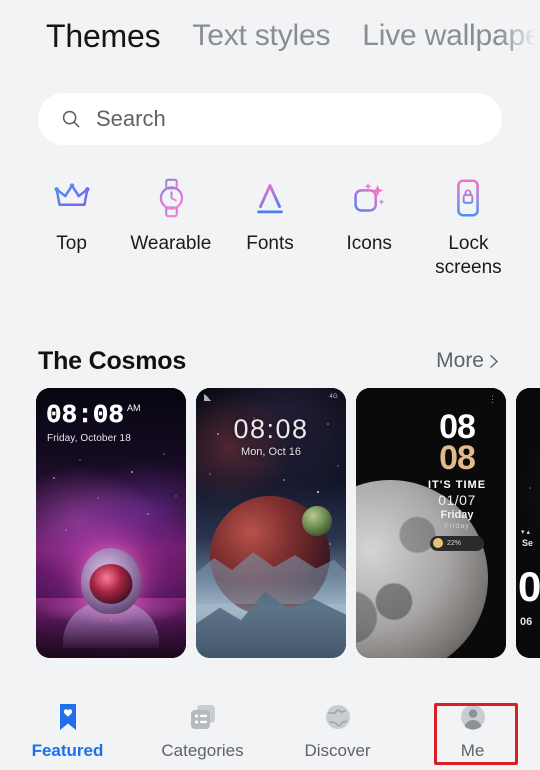  I want to click on tab-text-styles: Text styles, so click(261, 36).